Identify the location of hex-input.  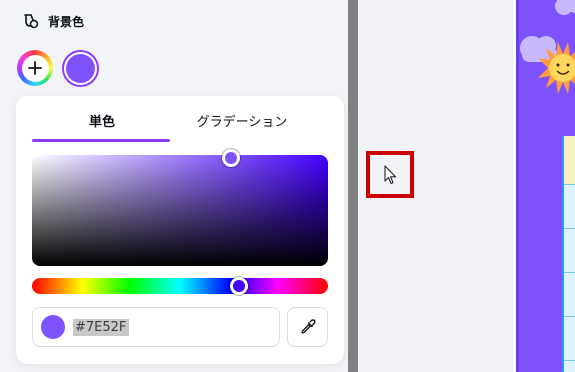
(101, 327).